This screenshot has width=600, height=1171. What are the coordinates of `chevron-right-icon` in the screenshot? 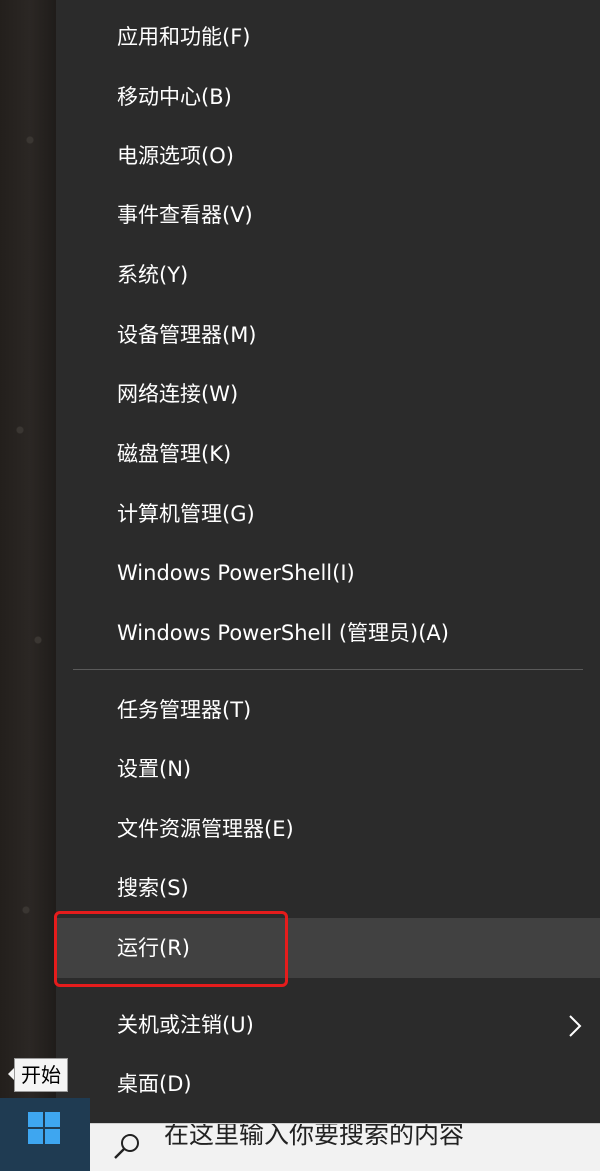 It's located at (575, 1025).